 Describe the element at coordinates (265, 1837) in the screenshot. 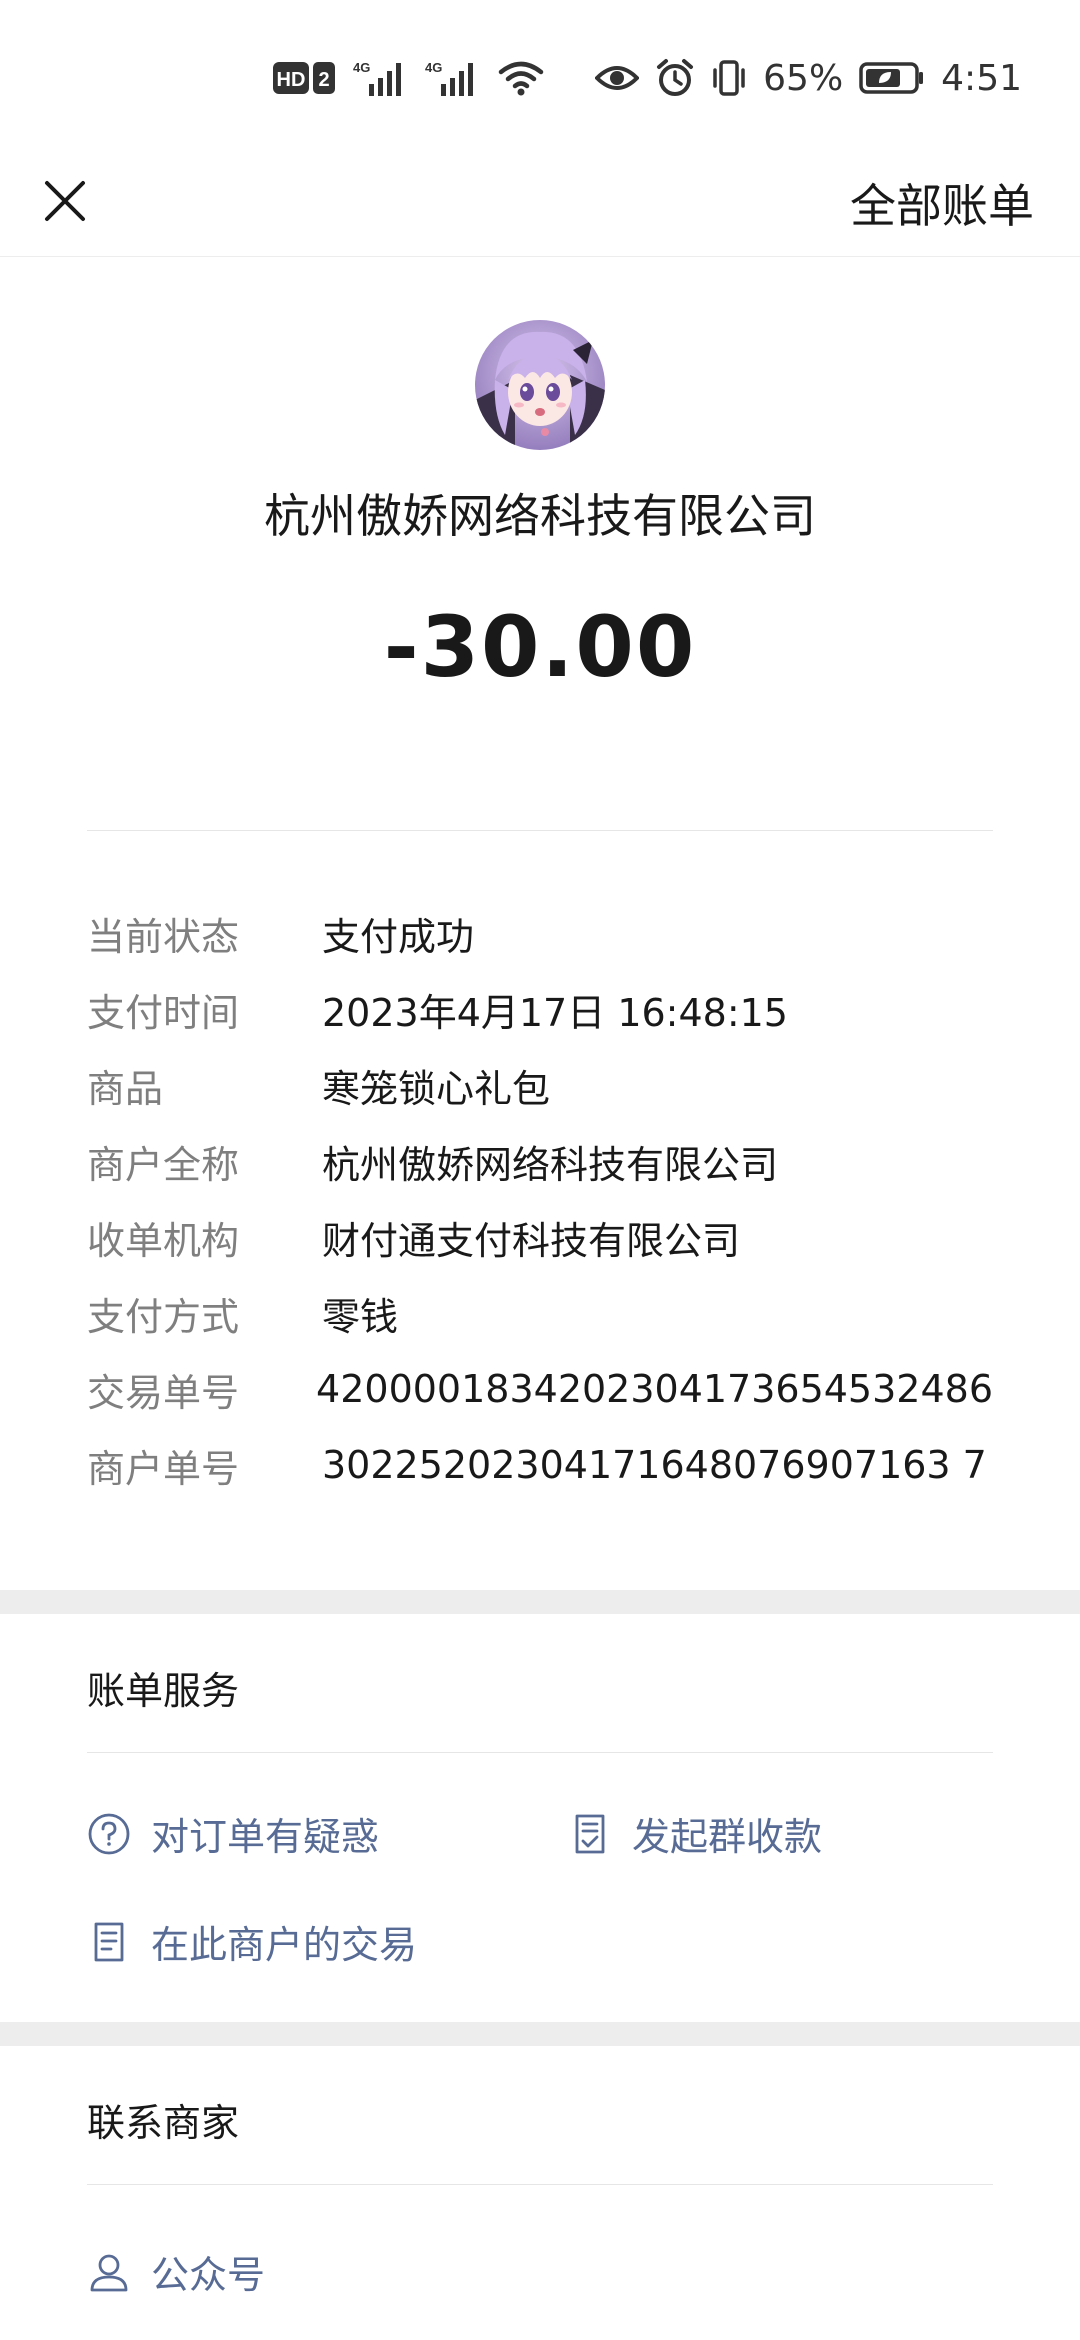

I see `order-question-label: 对订单有疑惑` at that location.